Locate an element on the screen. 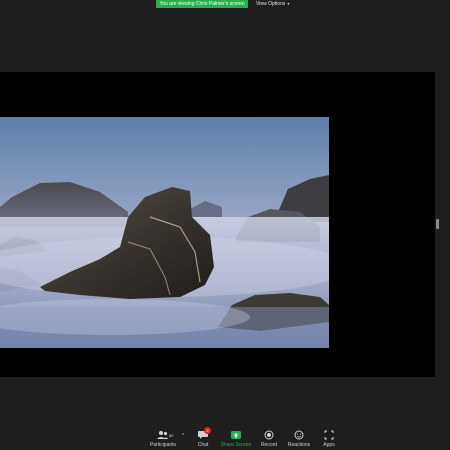 Image resolution: width=450 pixels, height=450 pixels. viewing-screen-banner: You are viewing Chris Palmer's screen is located at coordinates (202, 4).